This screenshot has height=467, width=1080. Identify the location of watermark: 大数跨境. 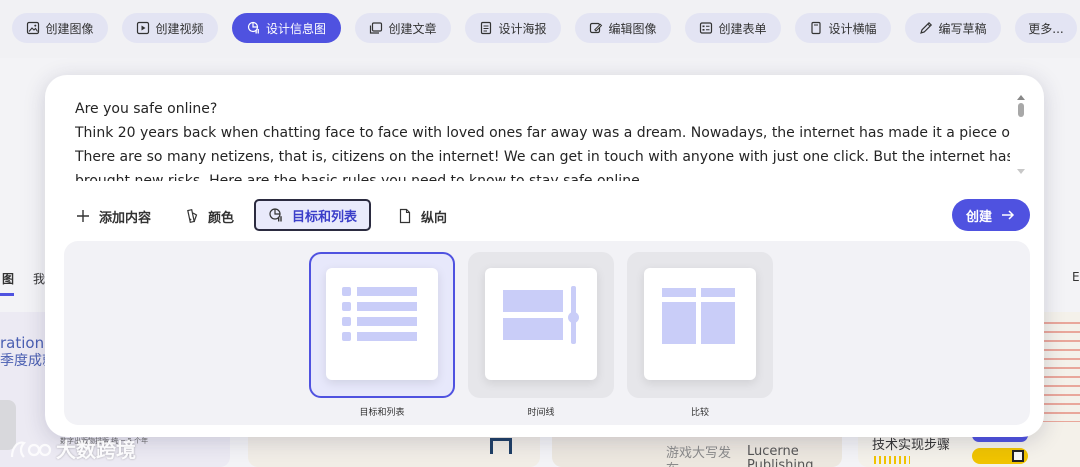
(72, 448).